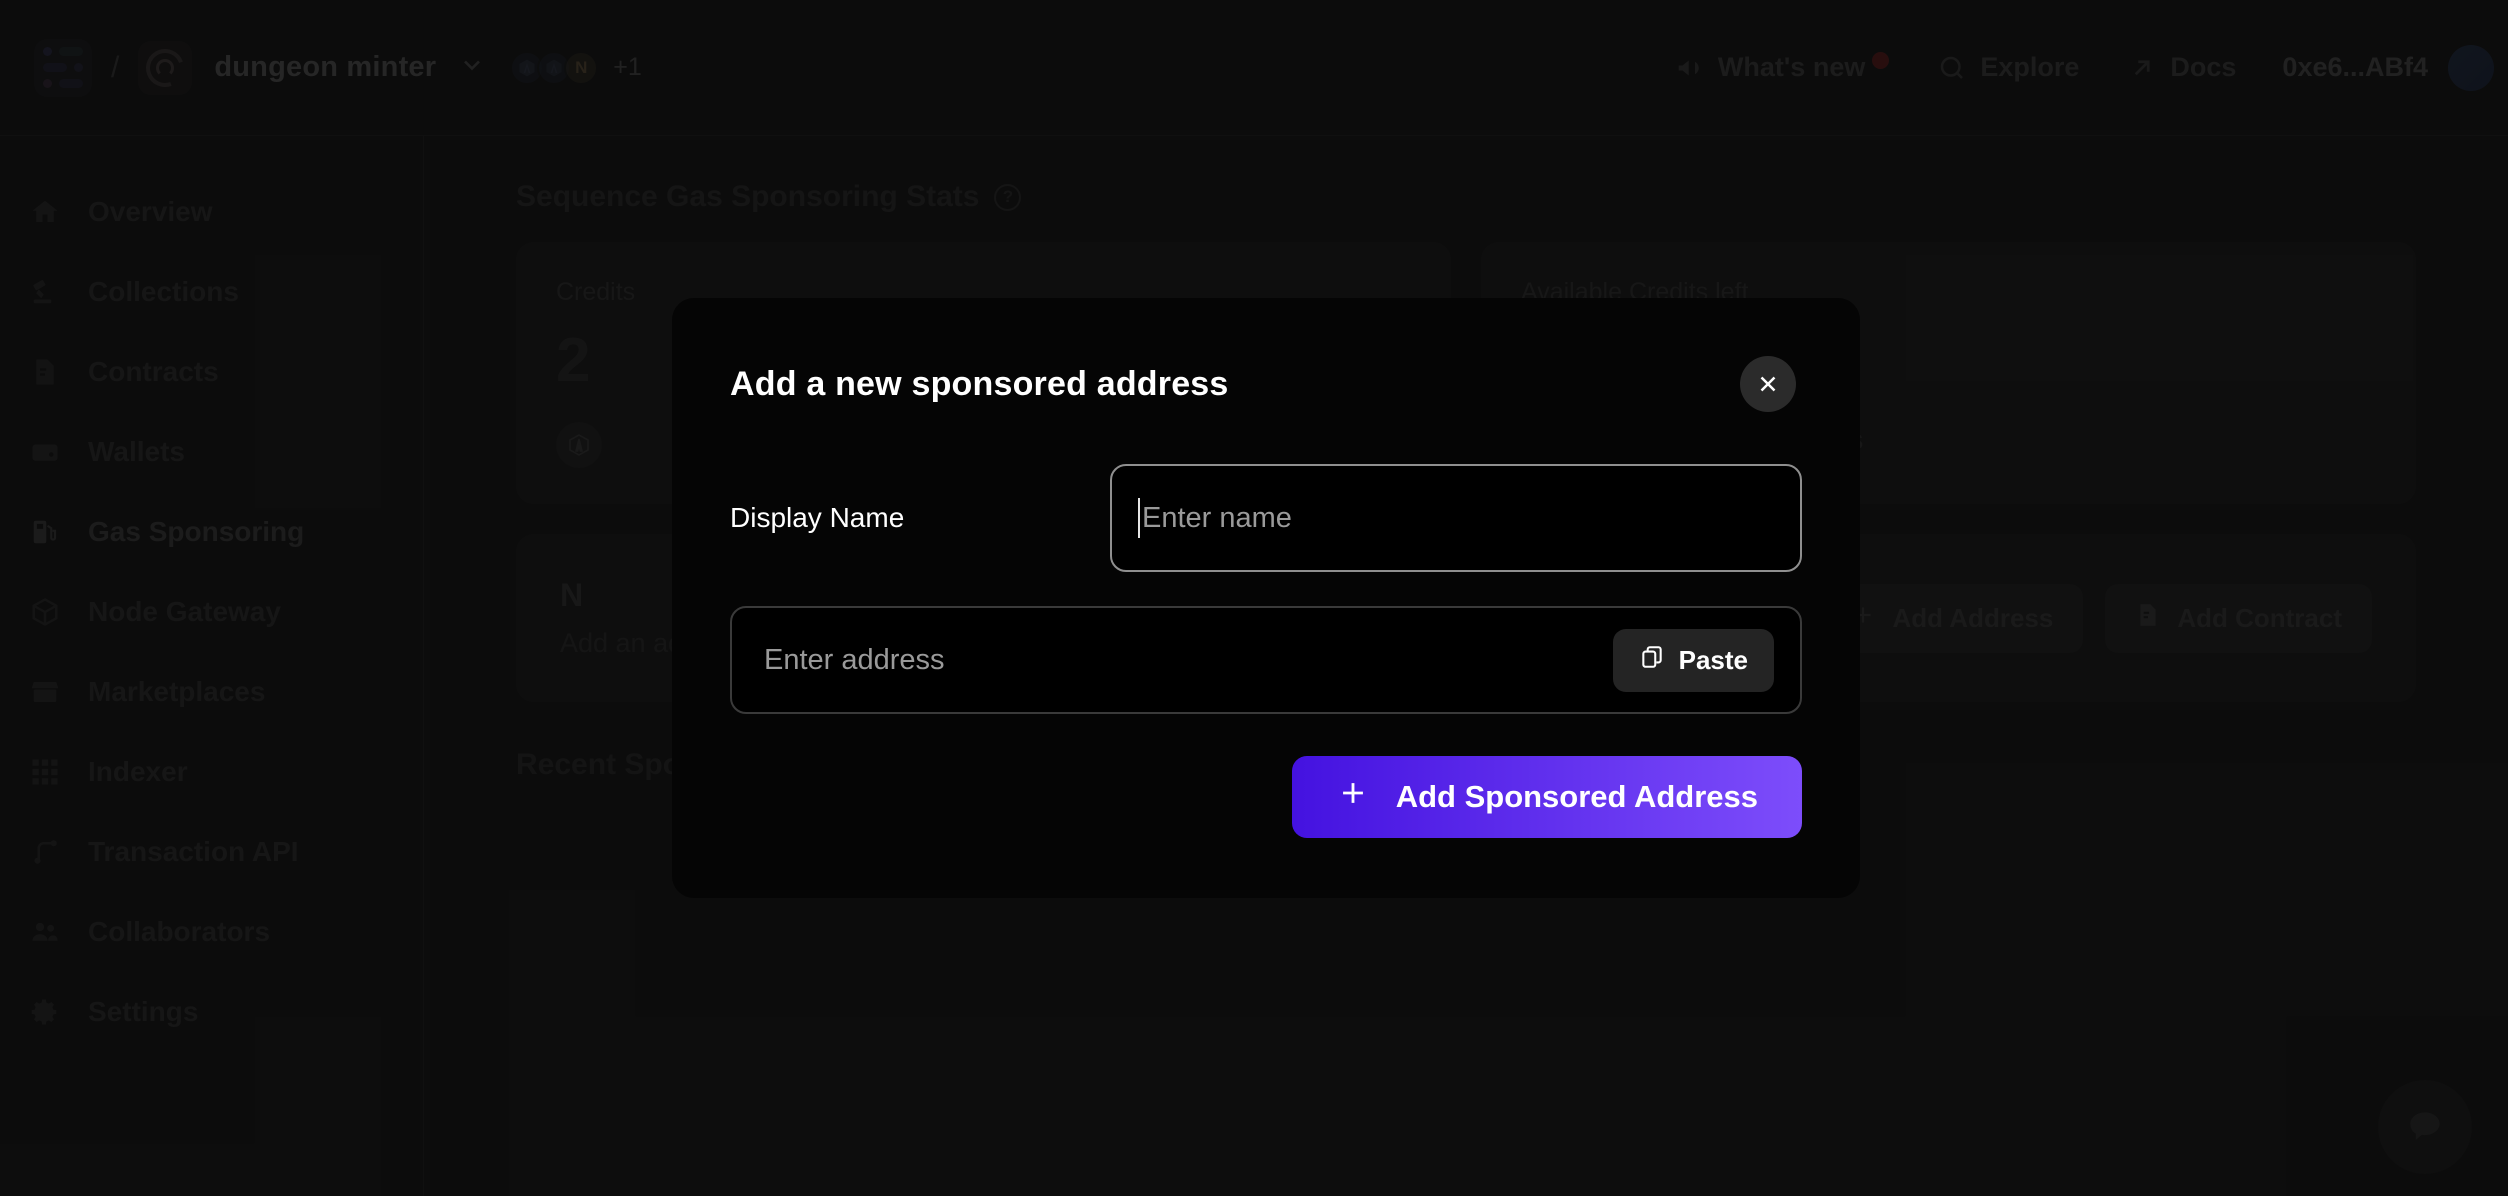 Image resolution: width=2508 pixels, height=1196 pixels. I want to click on submit-label: Add Sponsored Address, so click(1576, 796).